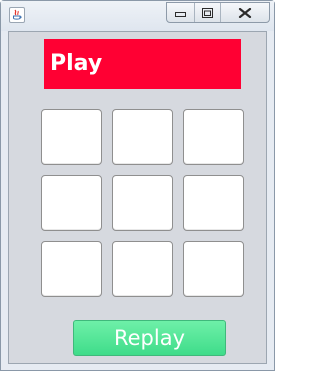 The height and width of the screenshot is (373, 320). Describe the element at coordinates (142, 64) in the screenshot. I see `status-banner: Play` at that location.